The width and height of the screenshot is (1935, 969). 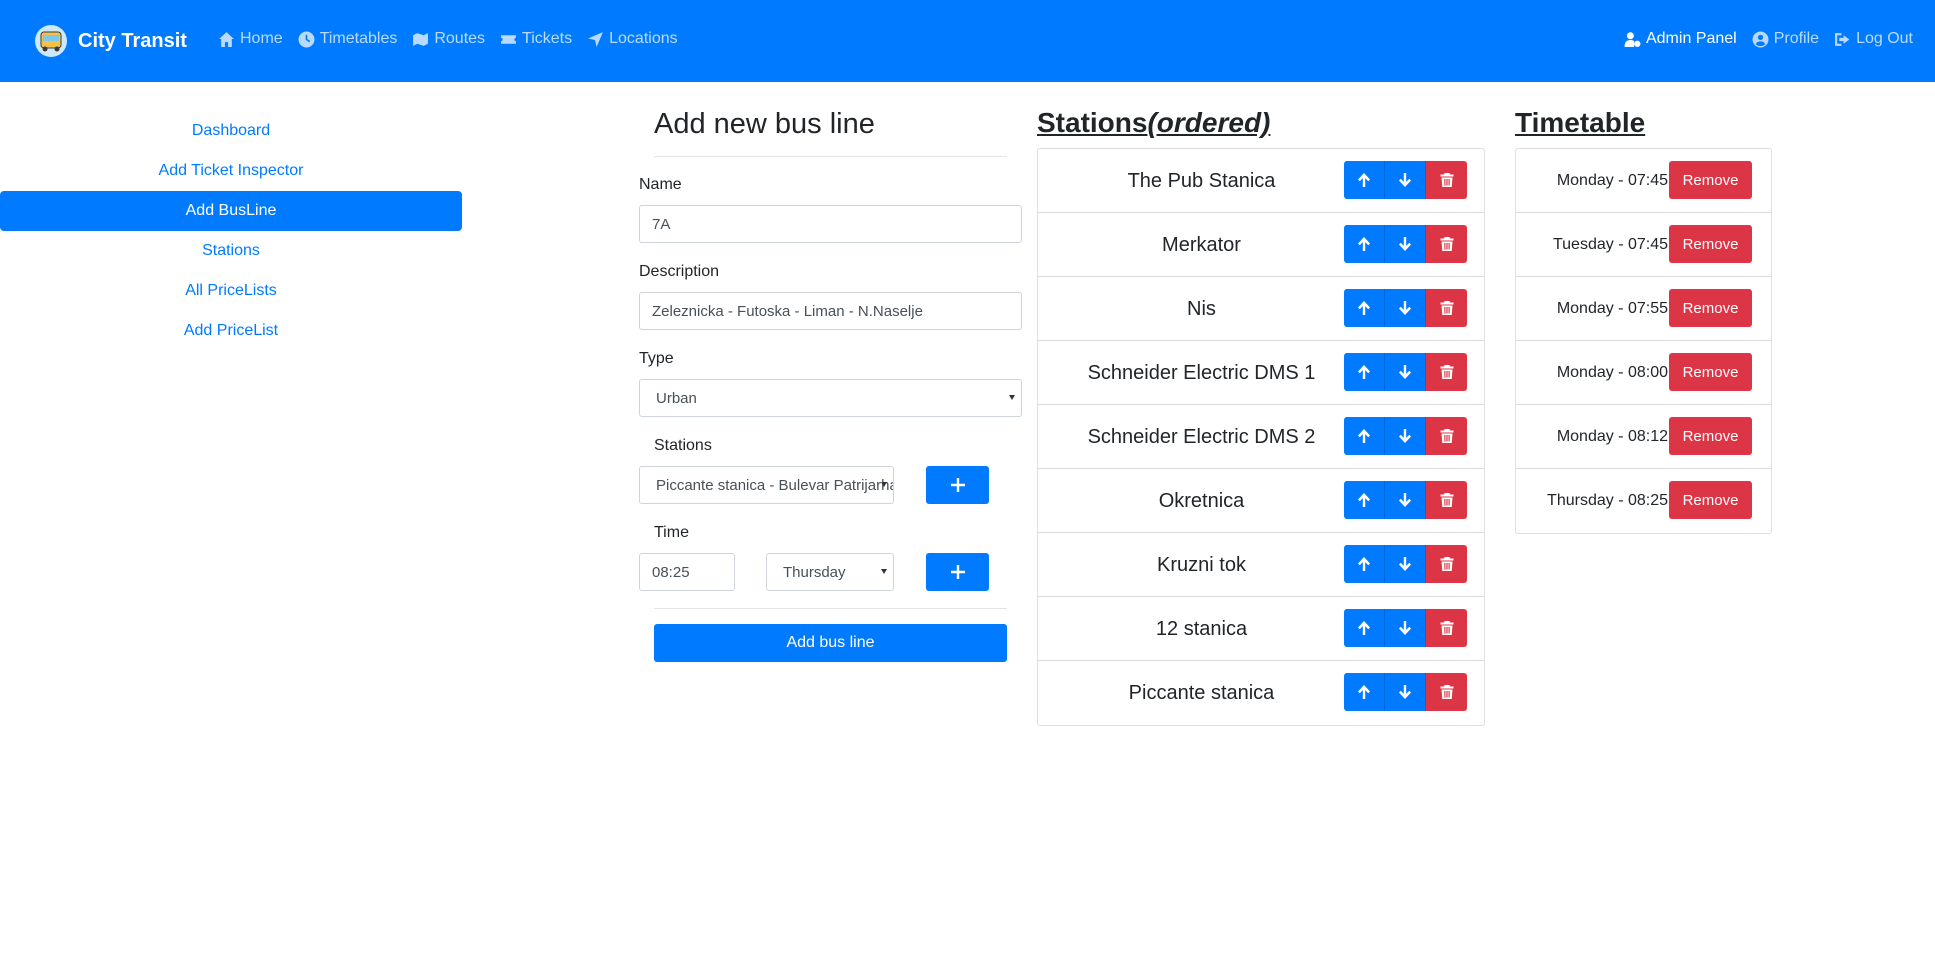 I want to click on list-item: Okretnica, so click(x=1261, y=501).